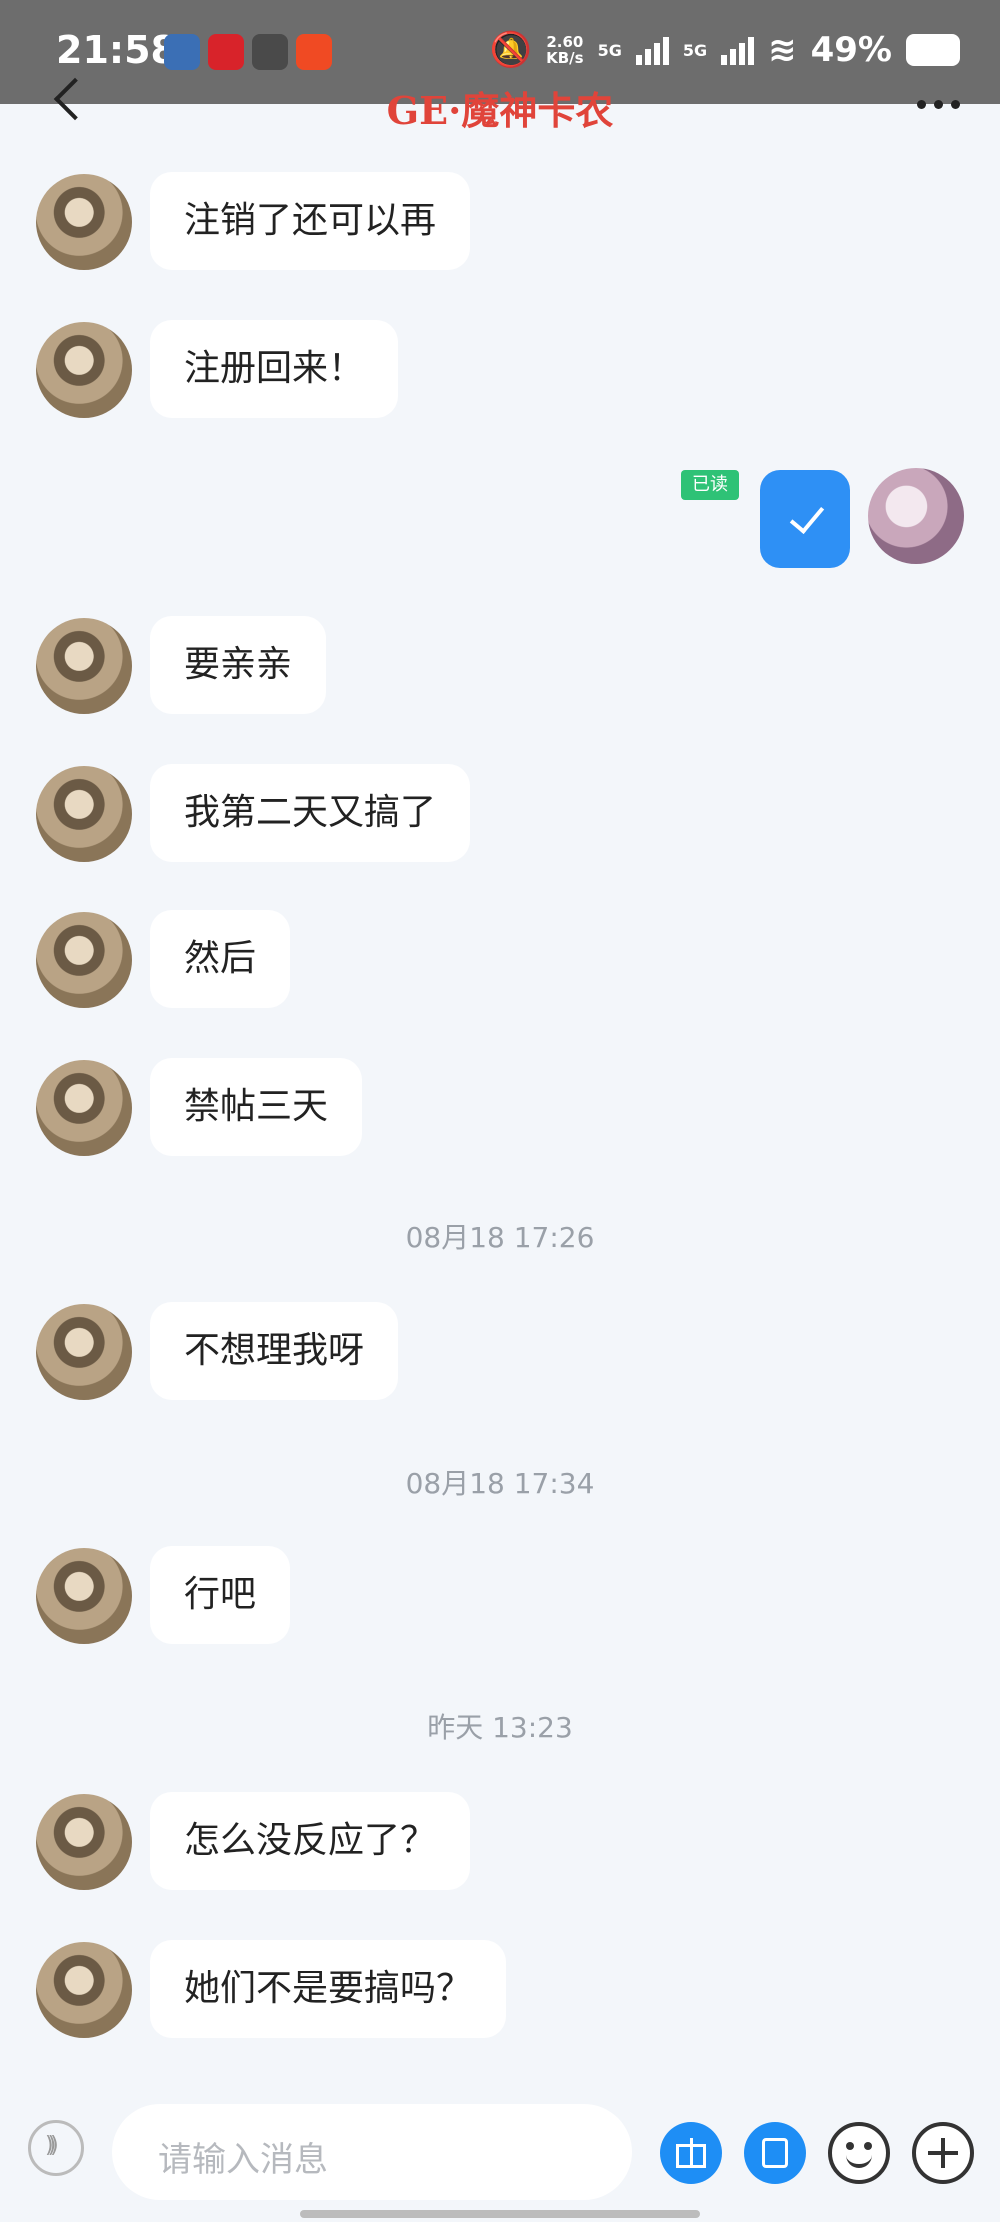  I want to click on message-bubble: 注册回来！, so click(274, 369).